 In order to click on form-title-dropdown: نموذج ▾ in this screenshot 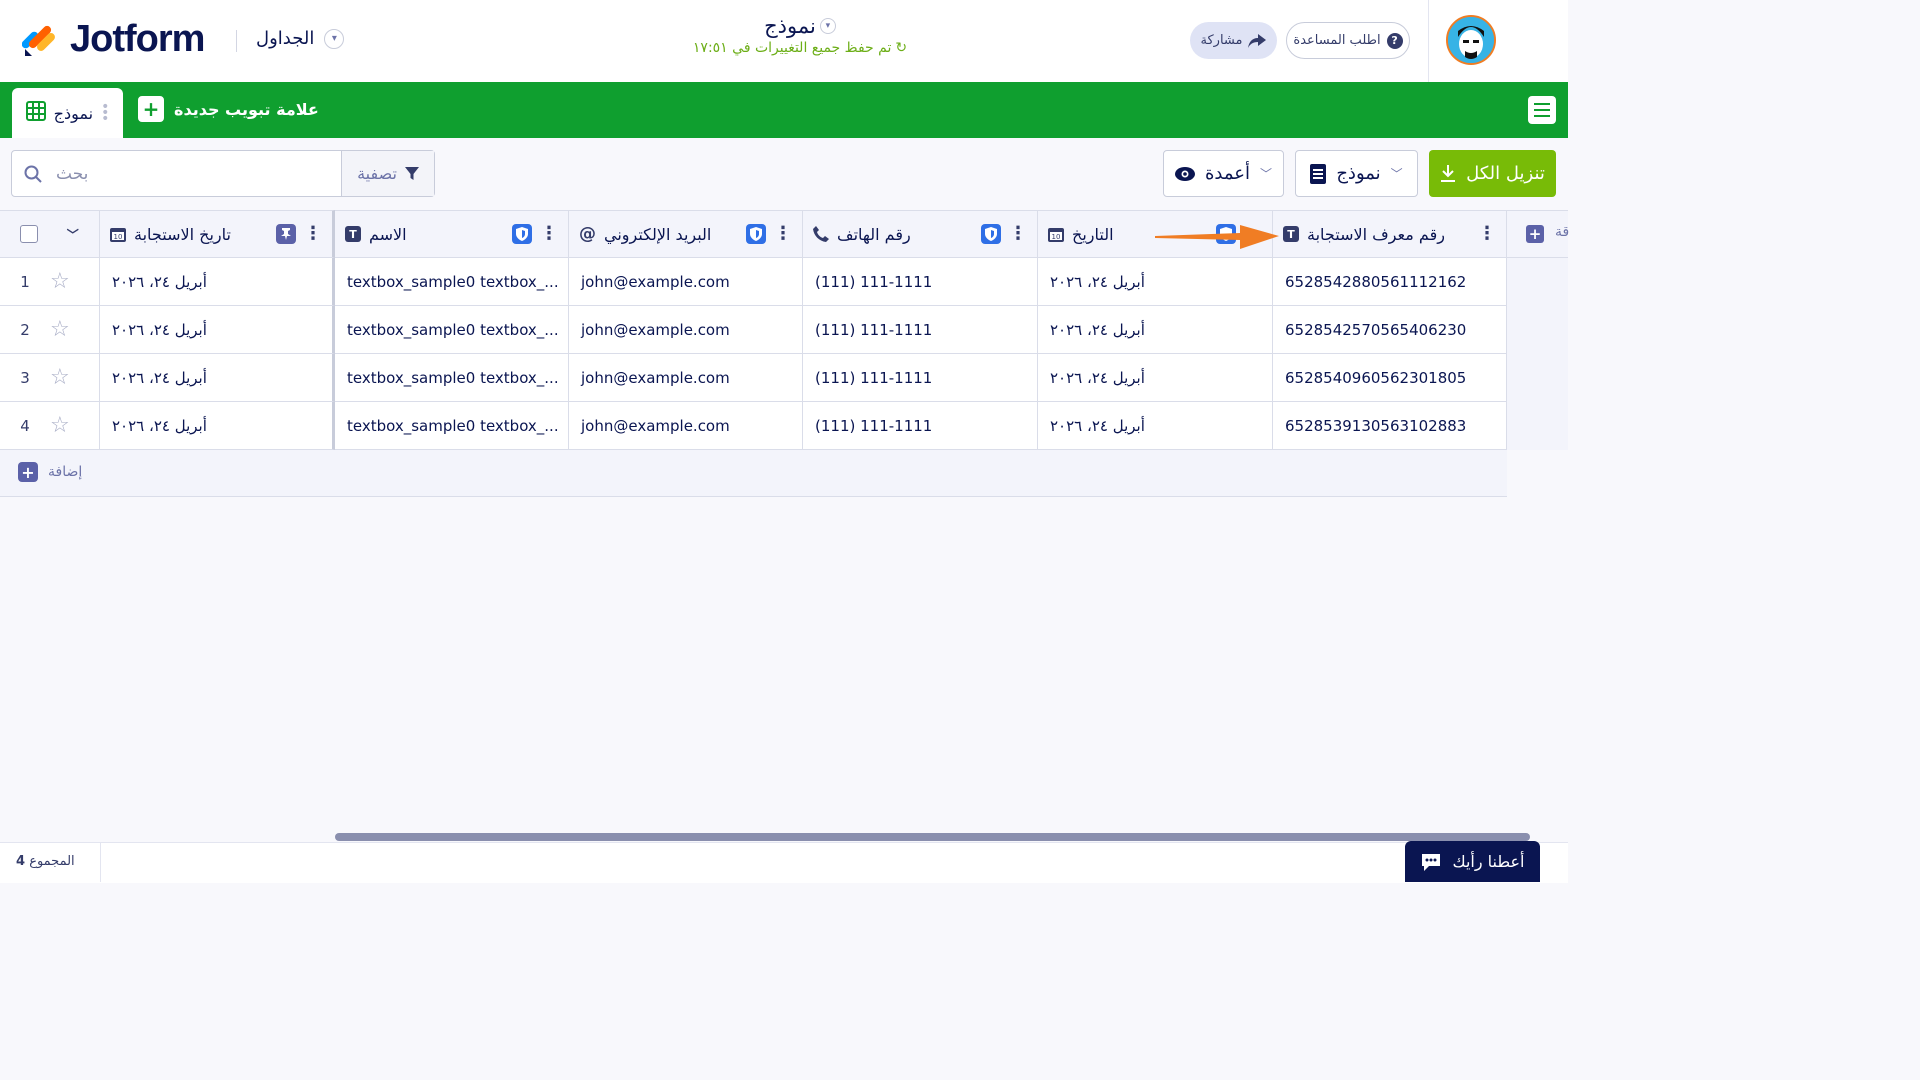, I will do `click(800, 26)`.